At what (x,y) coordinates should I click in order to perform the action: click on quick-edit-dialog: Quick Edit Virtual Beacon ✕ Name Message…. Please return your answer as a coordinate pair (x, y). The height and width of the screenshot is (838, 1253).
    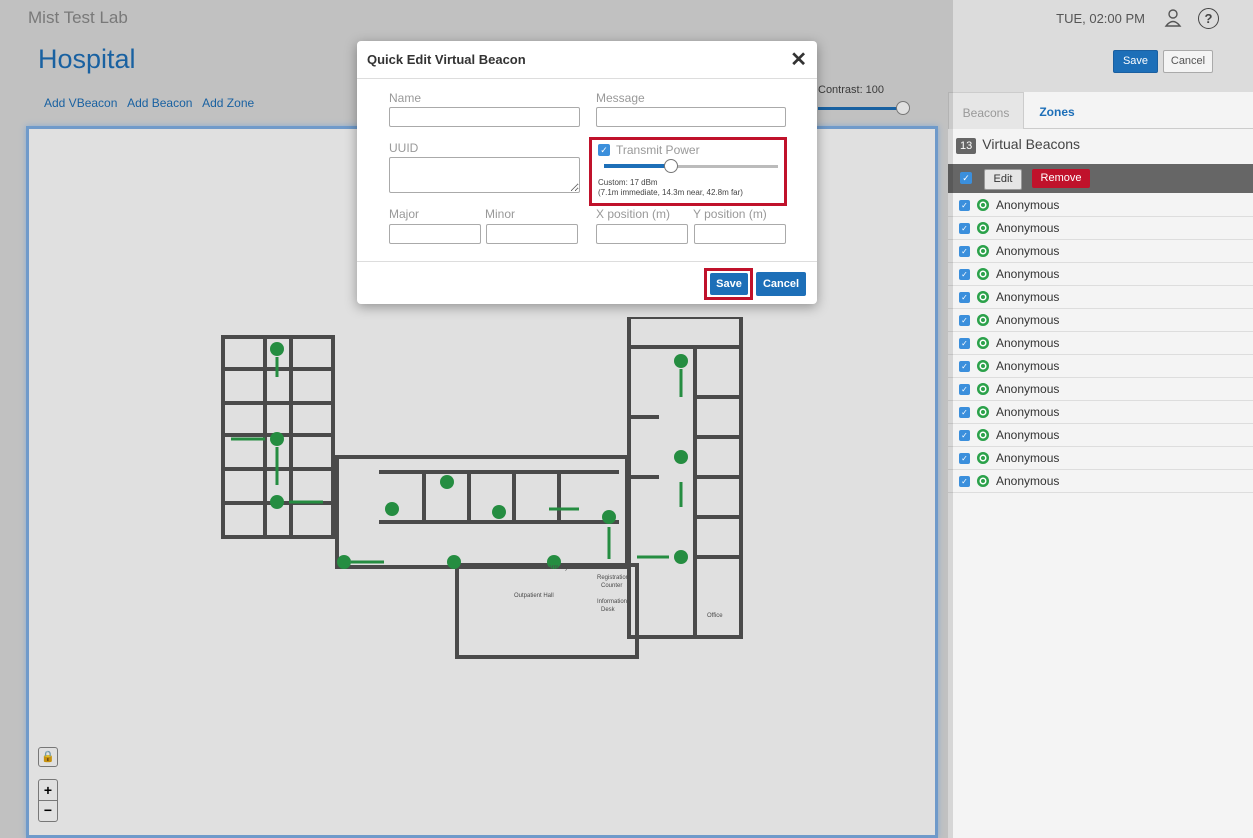
    Looking at the image, I should click on (587, 172).